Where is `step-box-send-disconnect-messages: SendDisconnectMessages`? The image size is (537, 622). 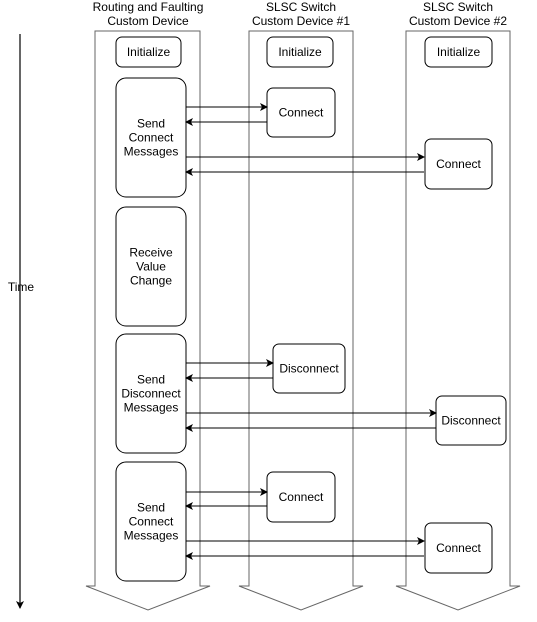
step-box-send-disconnect-messages: SendDisconnectMessages is located at coordinates (151, 393).